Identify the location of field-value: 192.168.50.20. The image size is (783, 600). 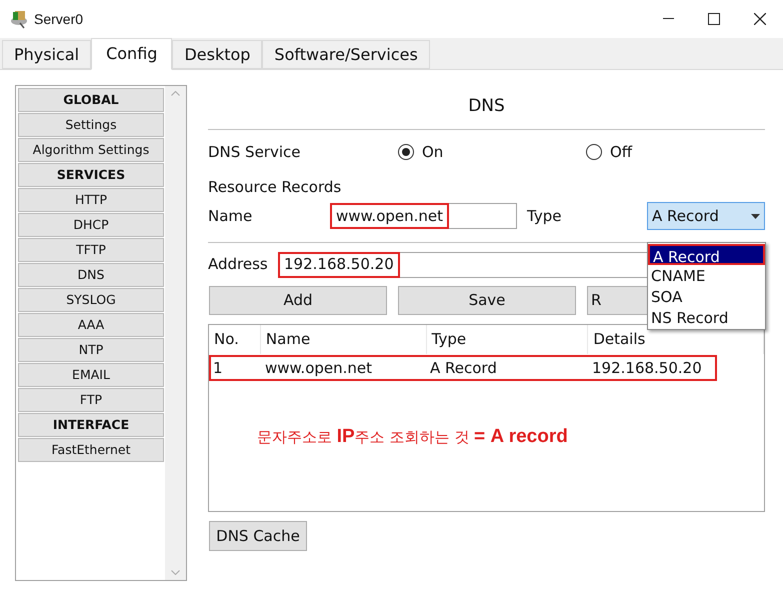
(339, 265).